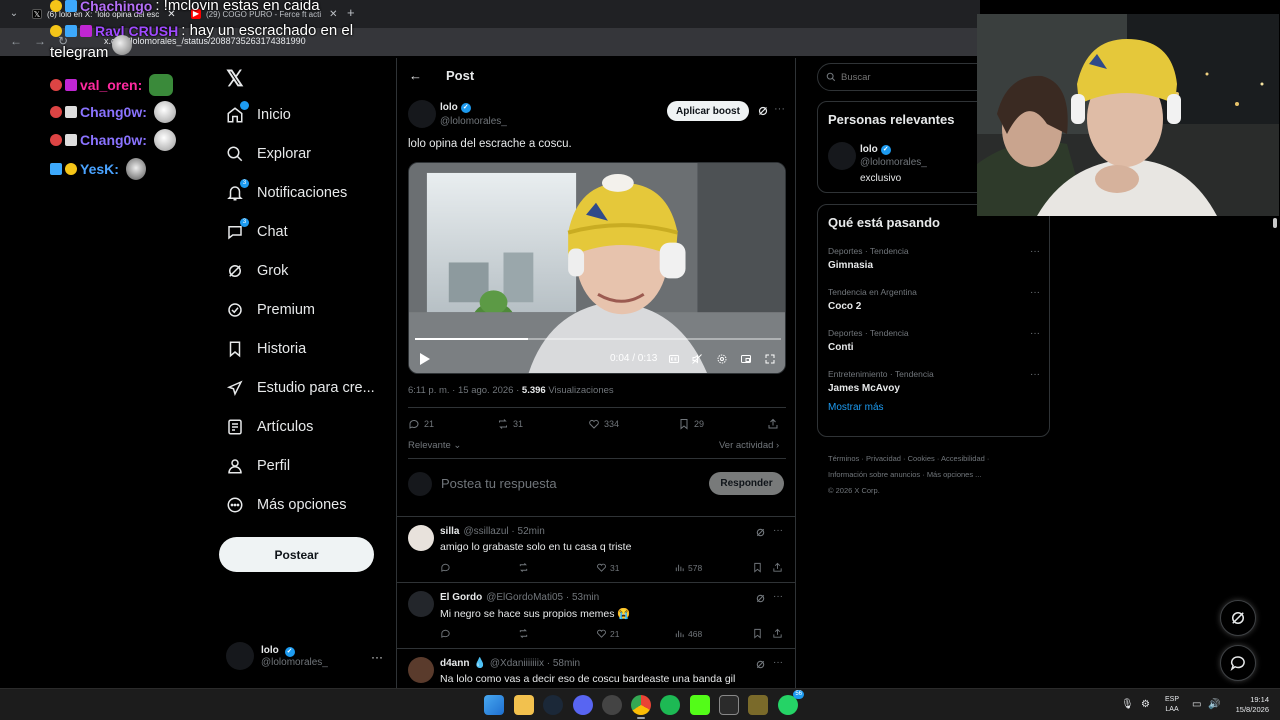 Image resolution: width=1280 pixels, height=720 pixels. I want to click on kick-icon, so click(700, 705).